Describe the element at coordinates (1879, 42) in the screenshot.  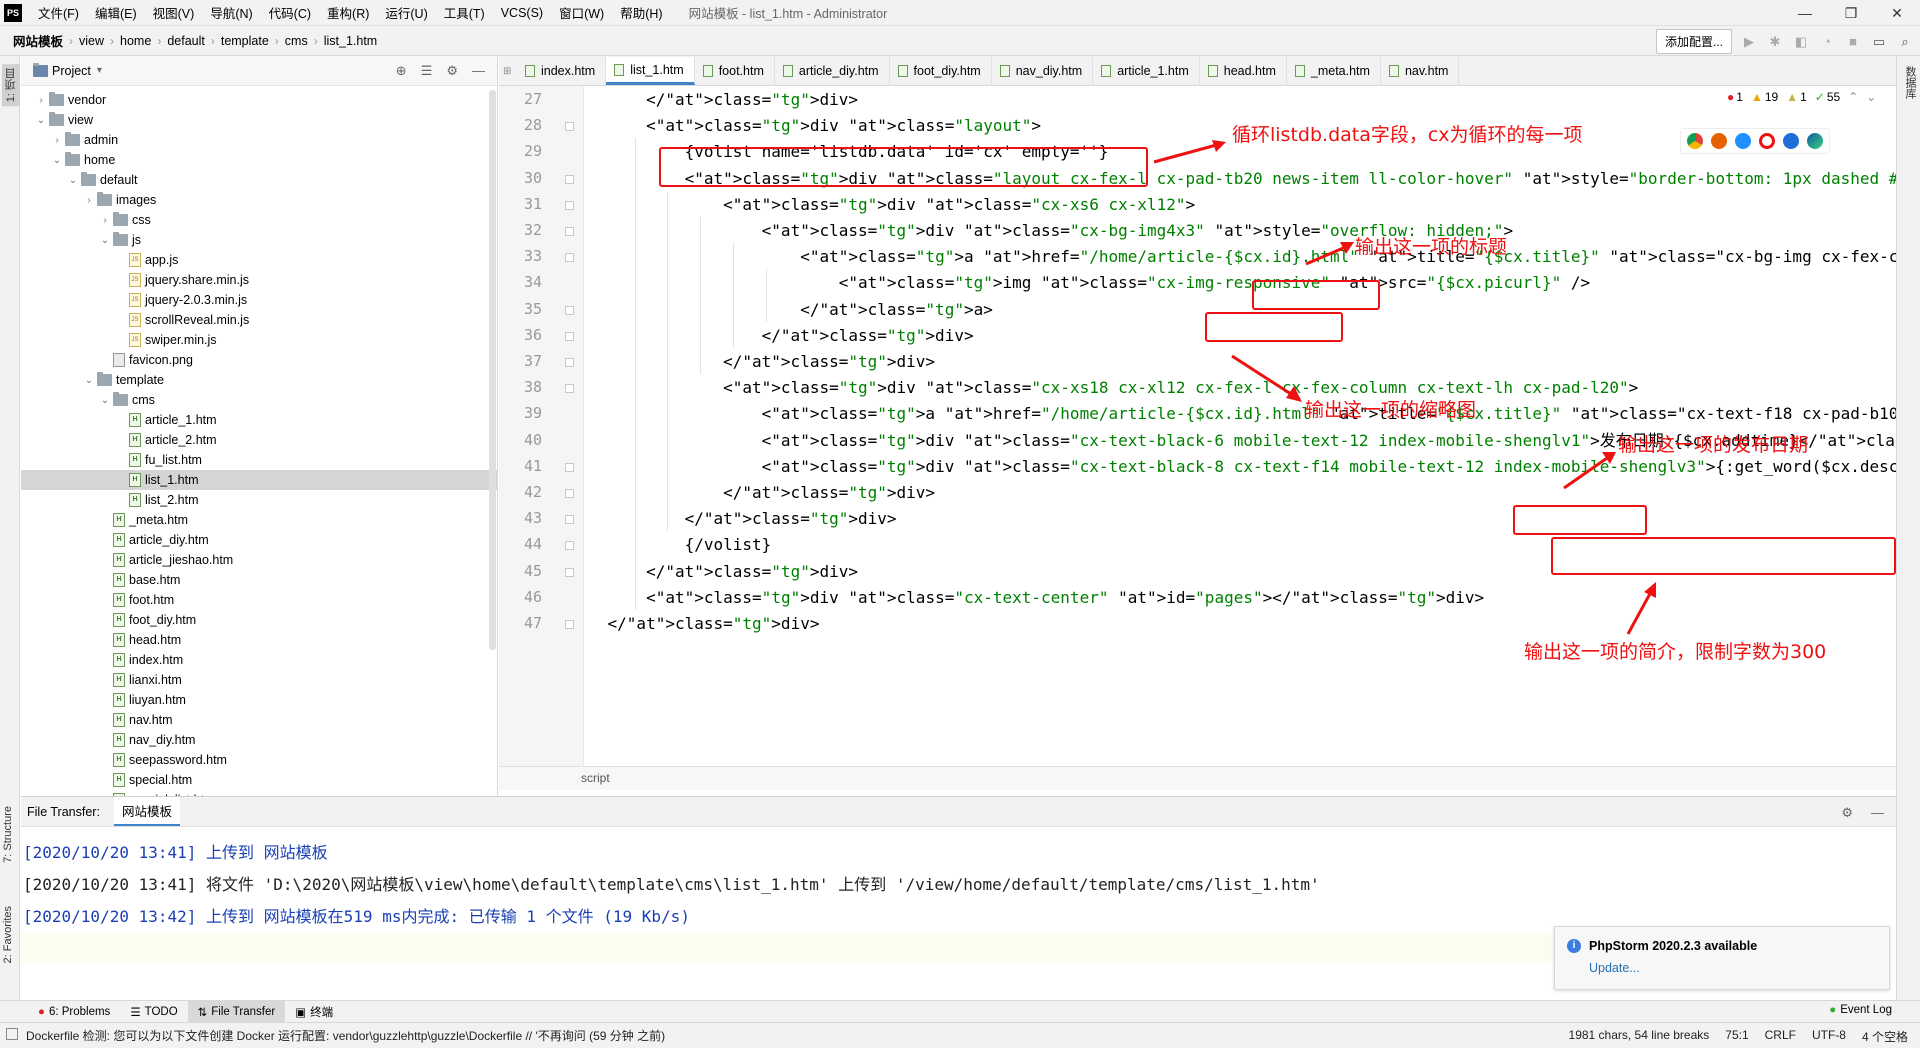
I see `layout-icon: ▭` at that location.